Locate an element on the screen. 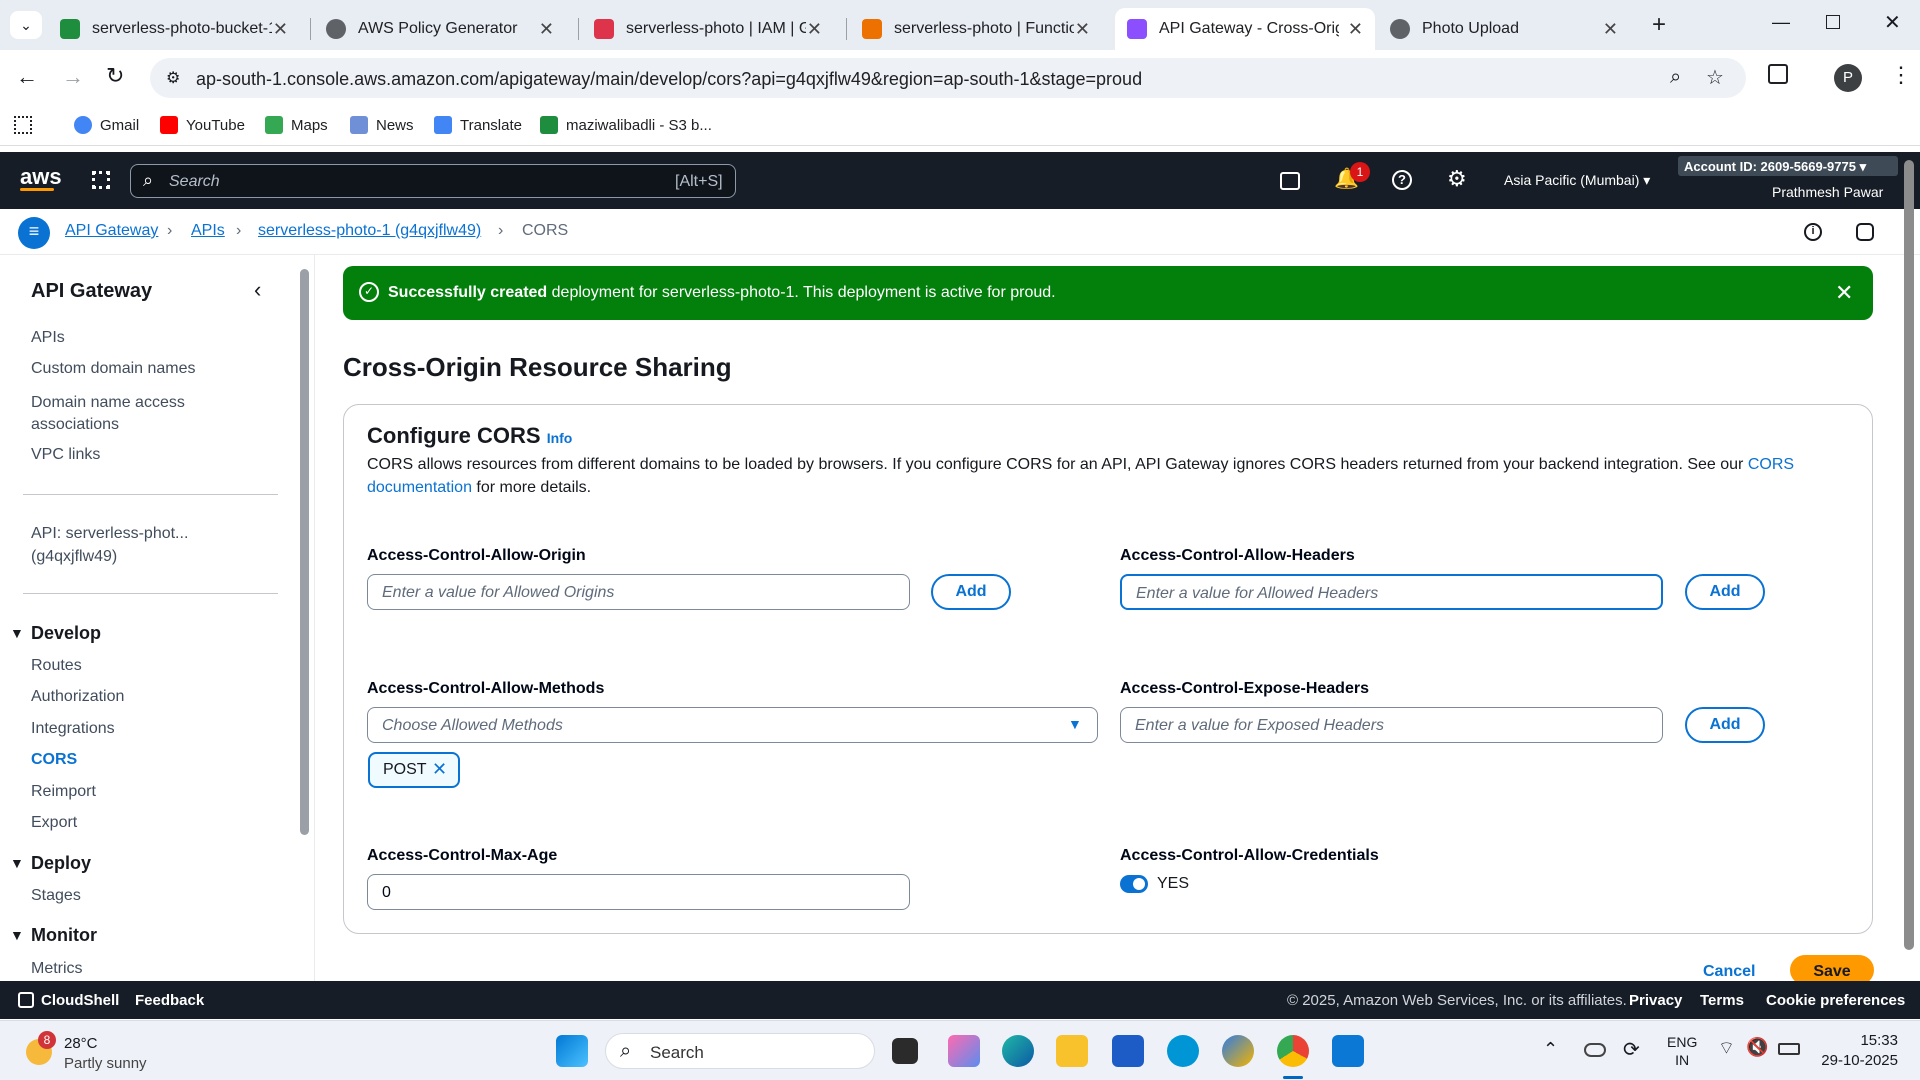 This screenshot has height=1080, width=1920. profile-avatar: P is located at coordinates (1848, 78).